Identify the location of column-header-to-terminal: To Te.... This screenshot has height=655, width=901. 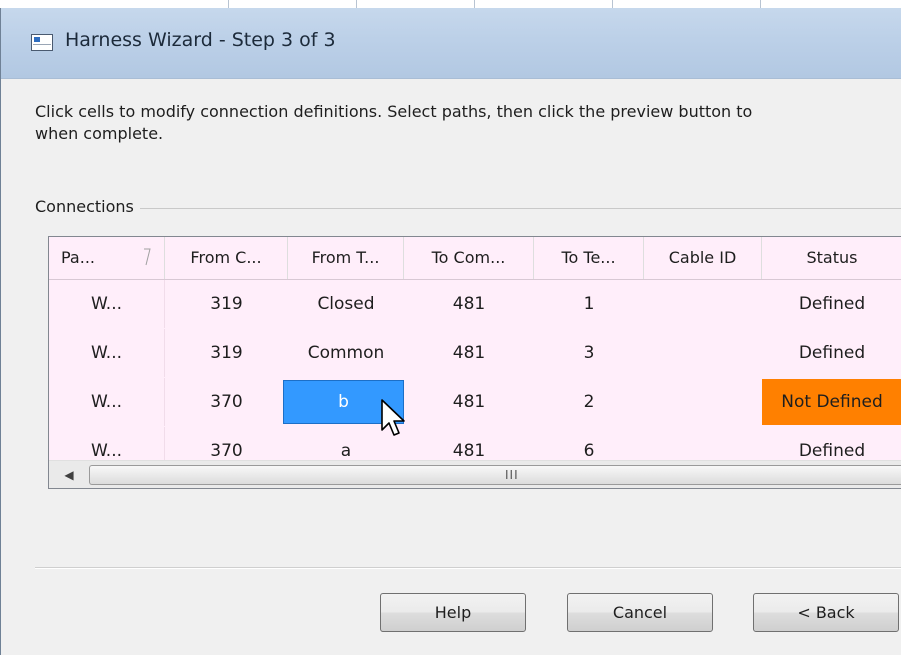
(589, 258).